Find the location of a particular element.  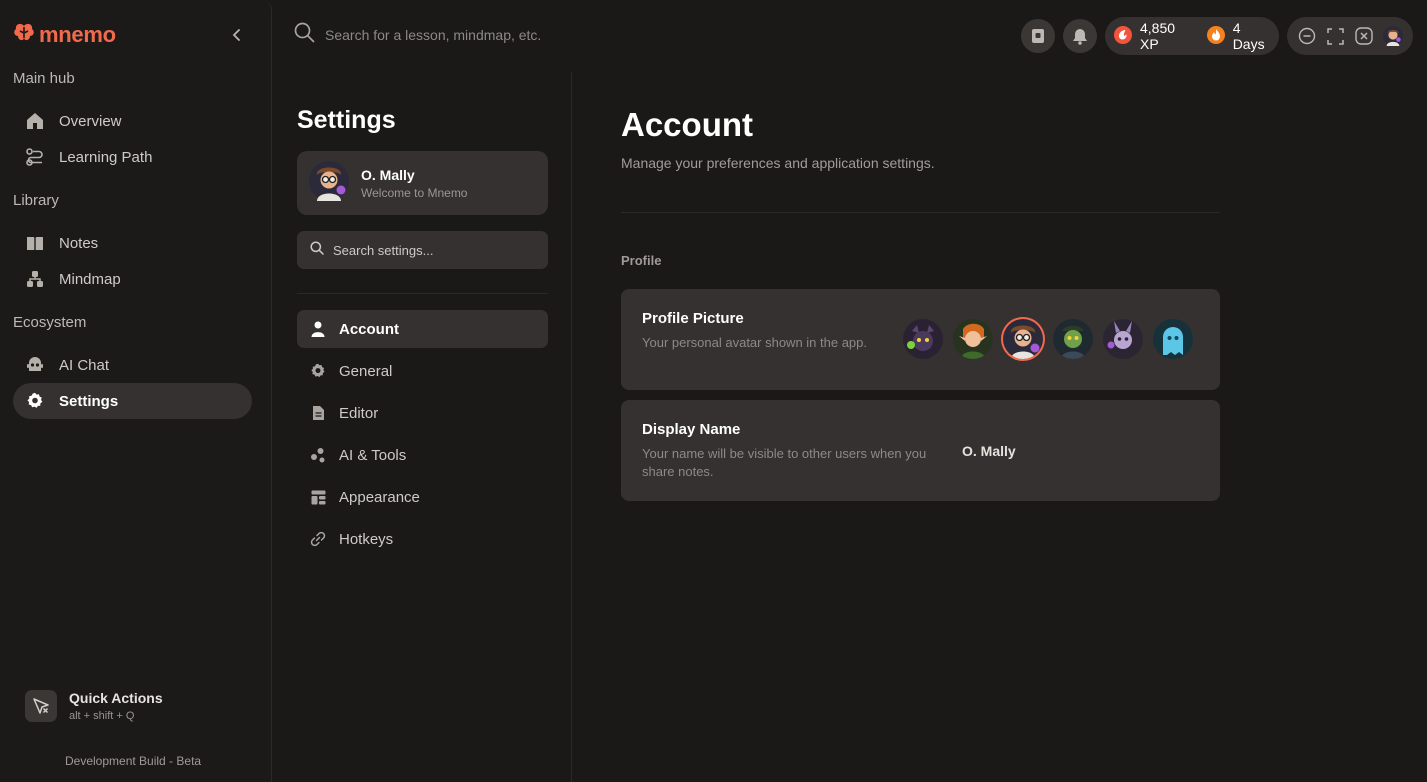

profile-picture-title: Profile Picture is located at coordinates (693, 318).